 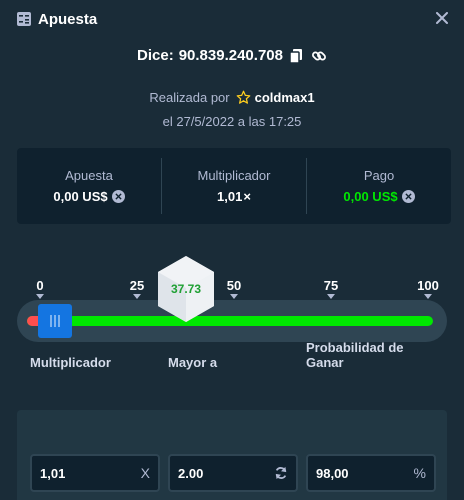 I want to click on tick-label-25: 25, so click(x=137, y=285).